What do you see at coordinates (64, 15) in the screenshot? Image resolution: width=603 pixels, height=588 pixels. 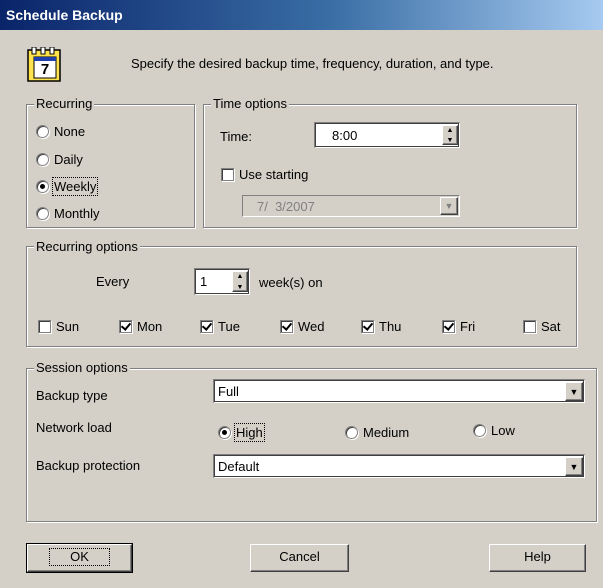 I see `window-title: Schedule Backup` at bounding box center [64, 15].